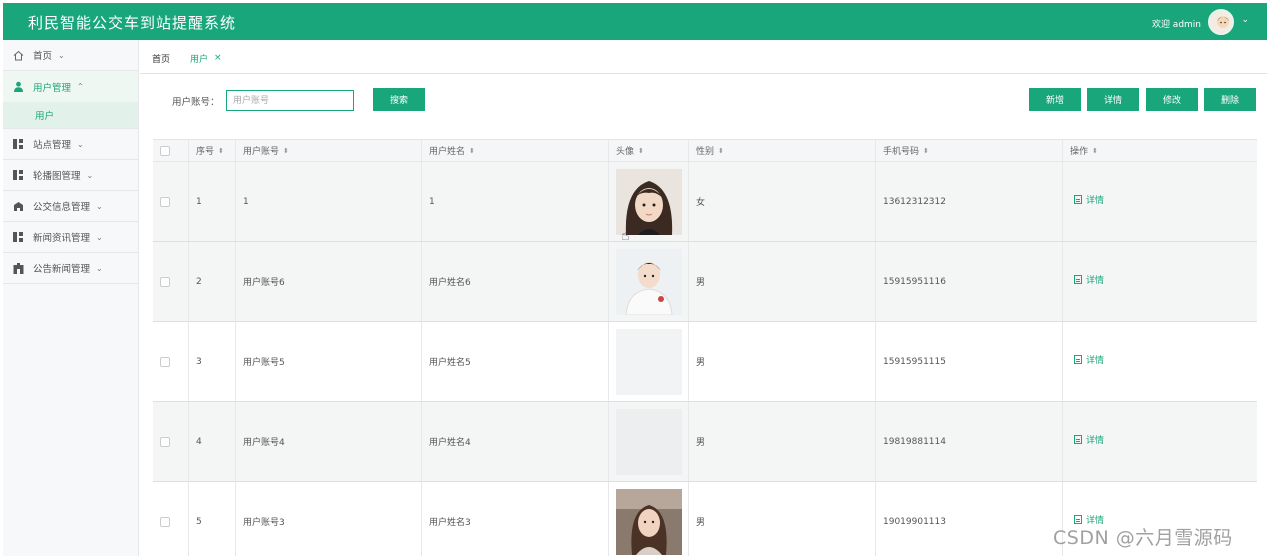  I want to click on sidebar-item-label: 新闻资讯管理, so click(62, 238).